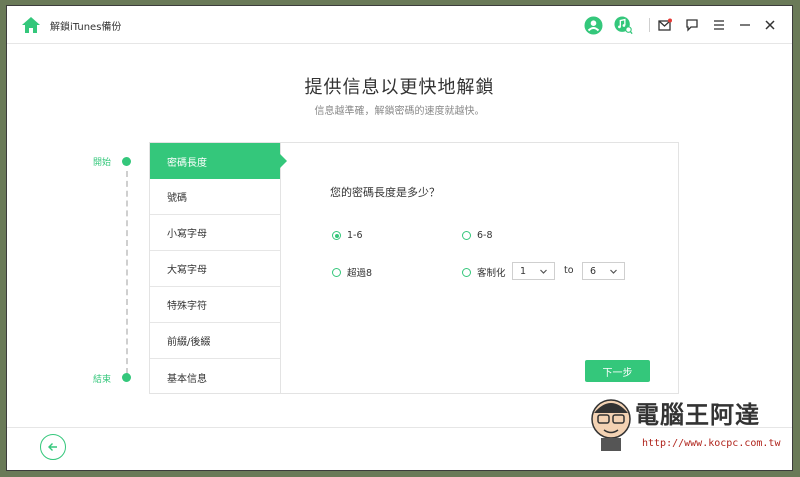  What do you see at coordinates (399, 25) in the screenshot?
I see `titlebar: 解鎖iTunes備份` at bounding box center [399, 25].